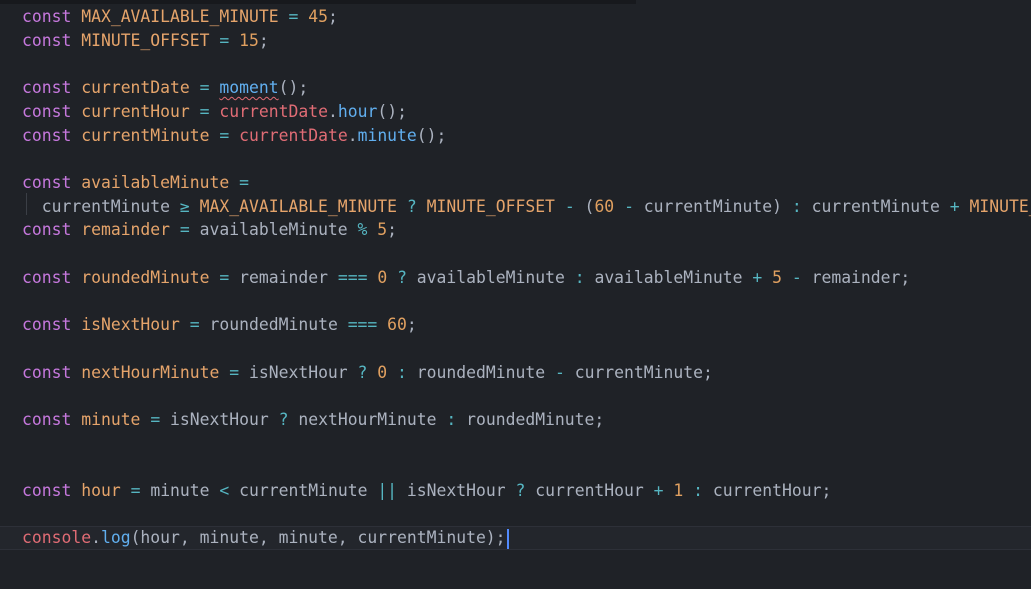  I want to click on code-line: const currentHour = currentDate.hour();, so click(214, 112).